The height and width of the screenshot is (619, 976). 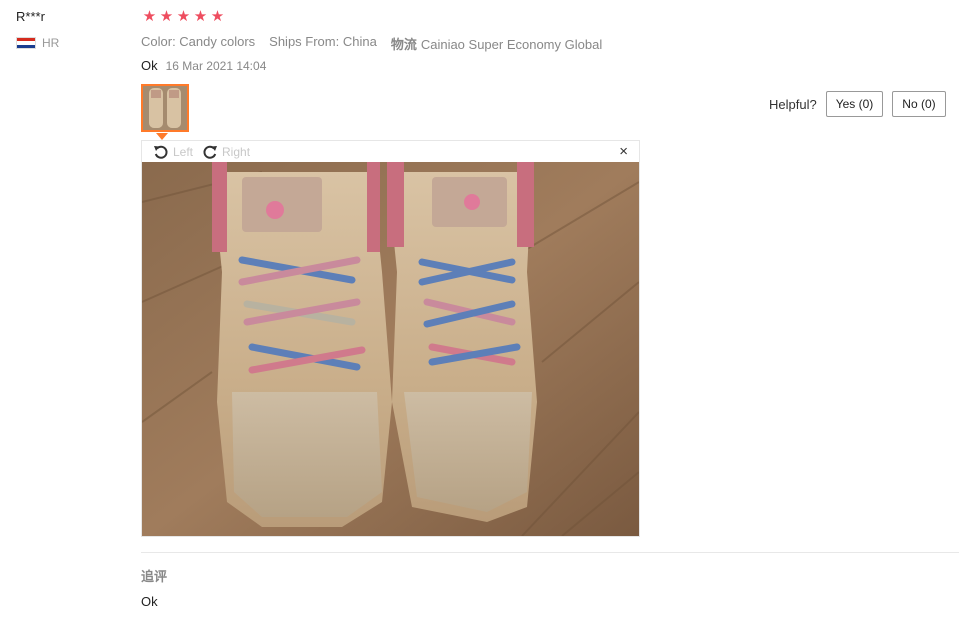 I want to click on rotate-left-label: Left, so click(x=183, y=151).